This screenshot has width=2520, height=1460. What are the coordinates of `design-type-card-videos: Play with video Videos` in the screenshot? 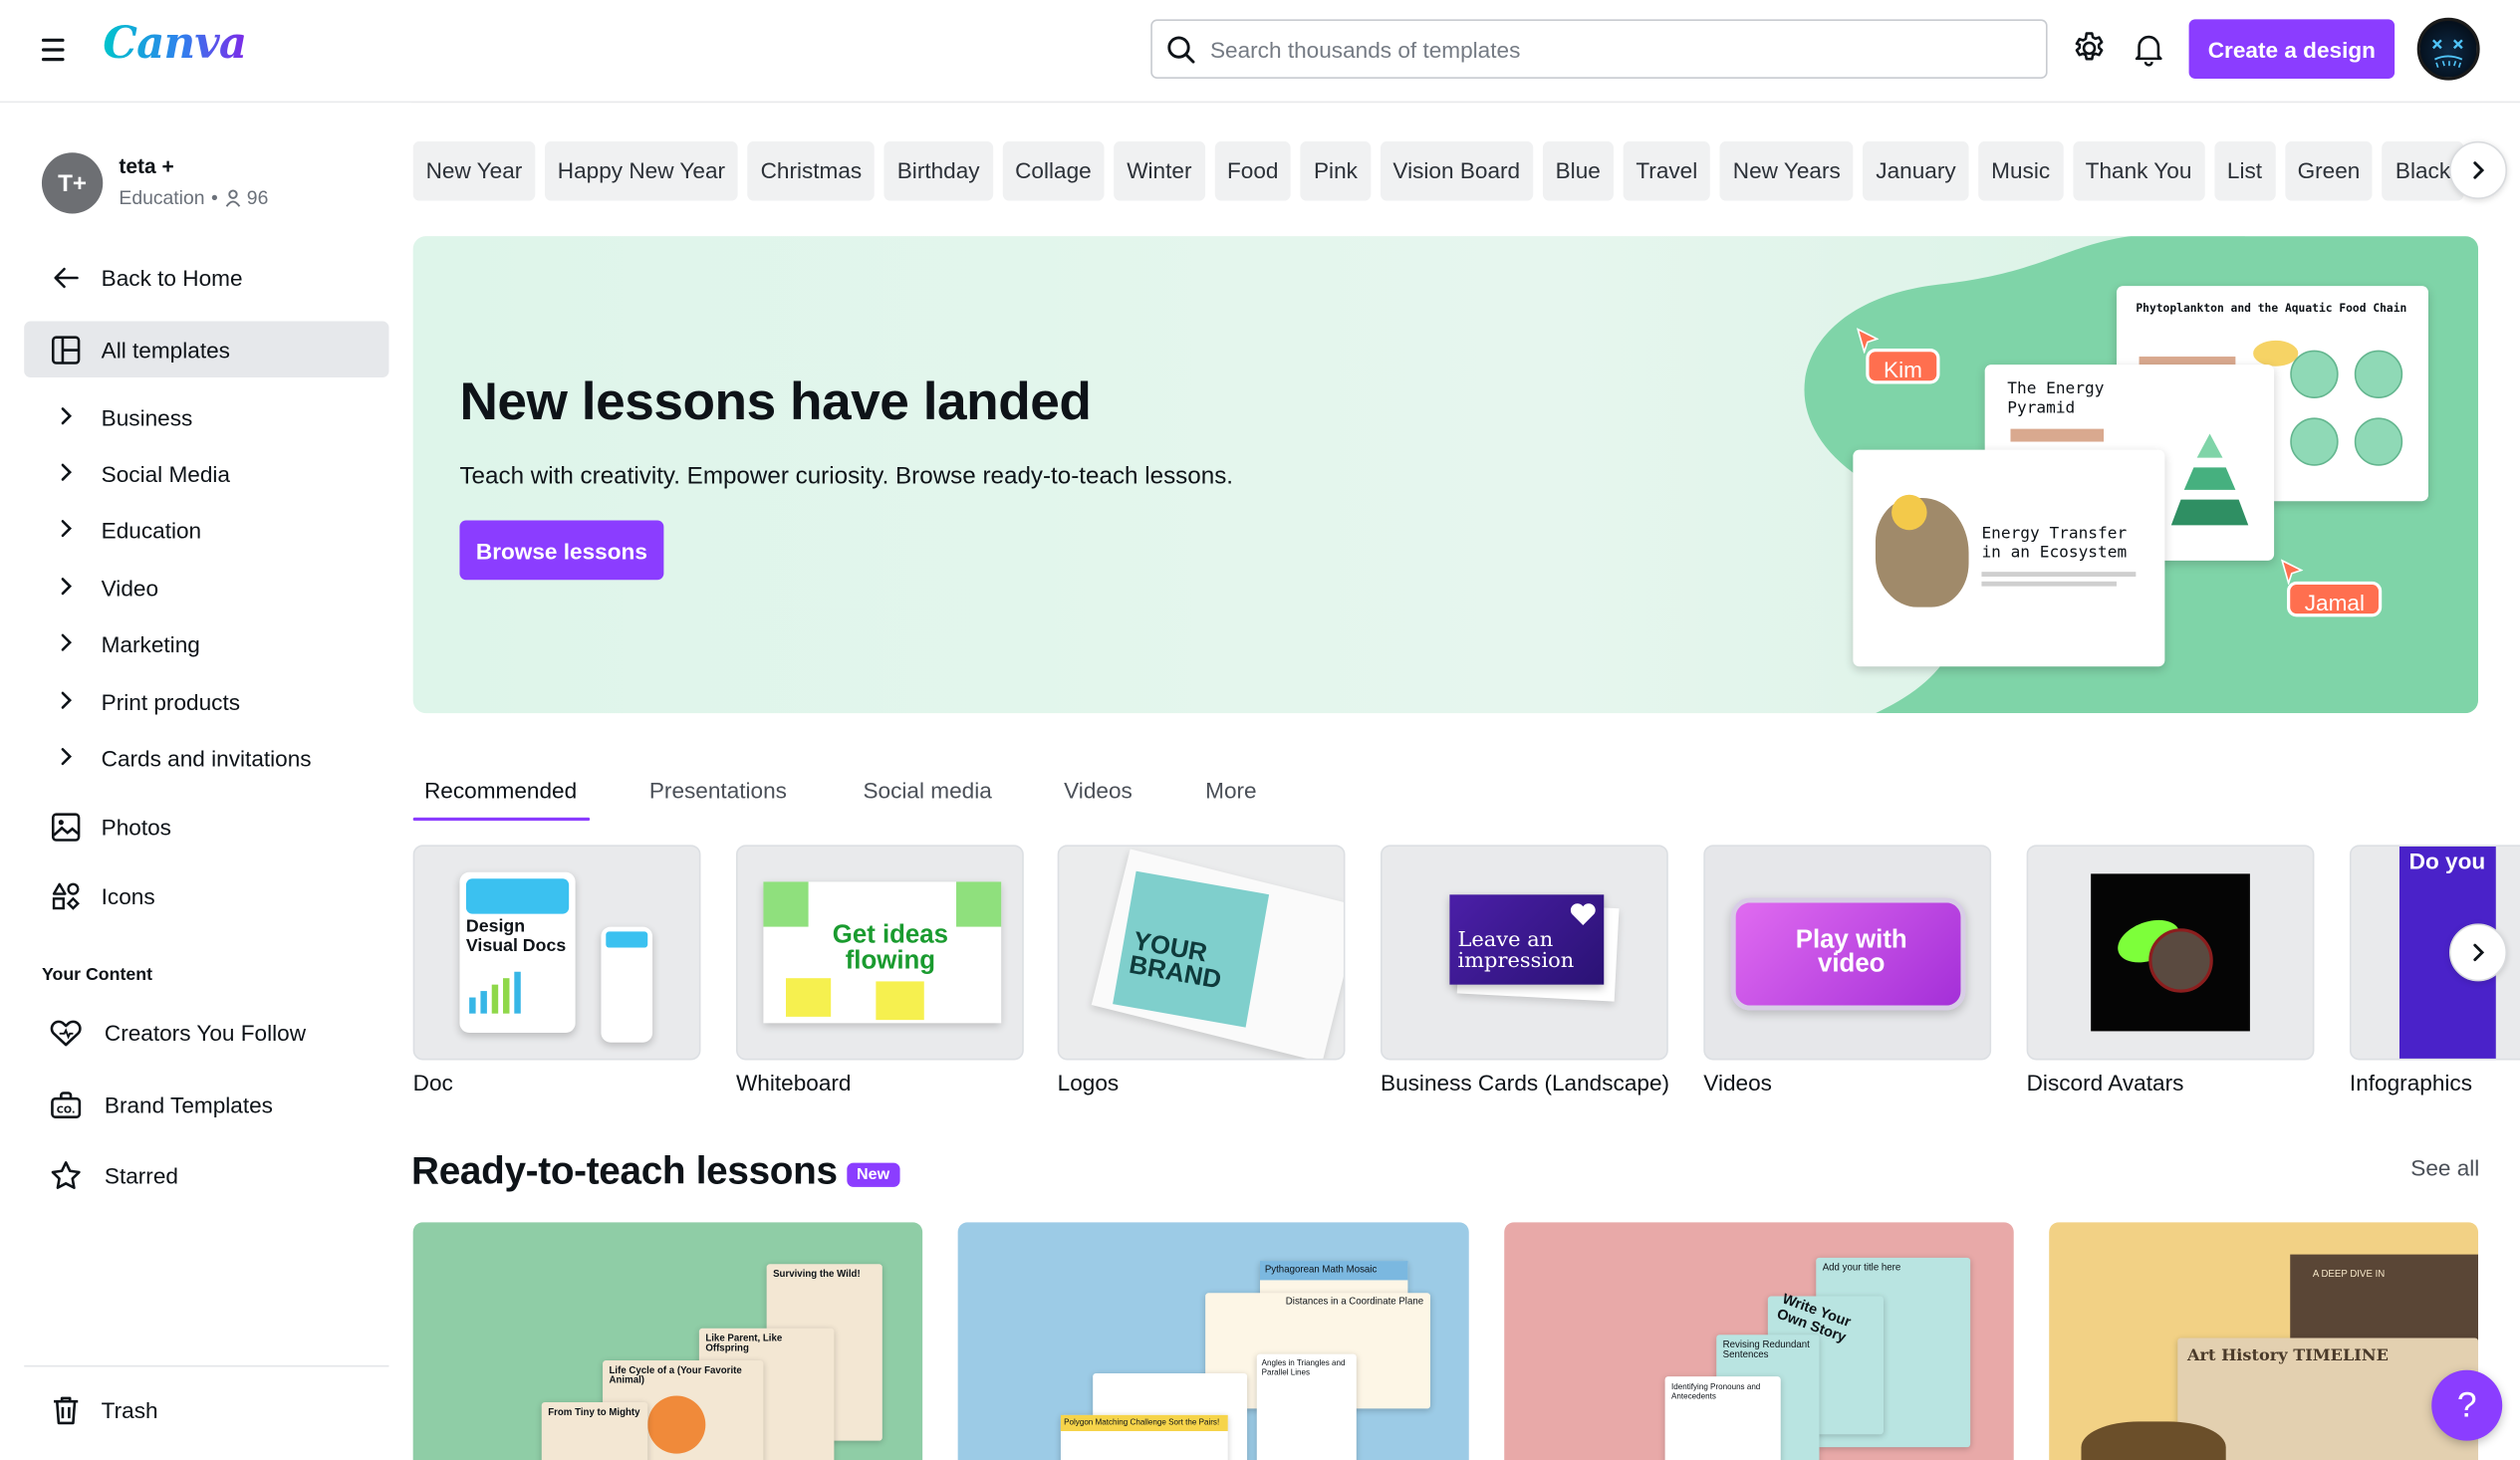 It's located at (1847, 970).